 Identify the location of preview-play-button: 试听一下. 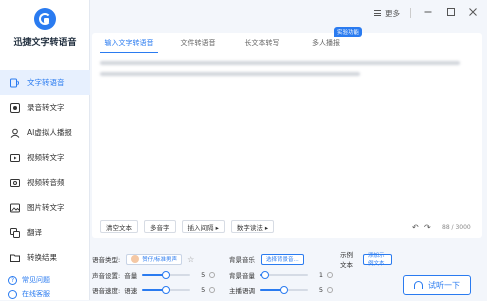
(437, 285).